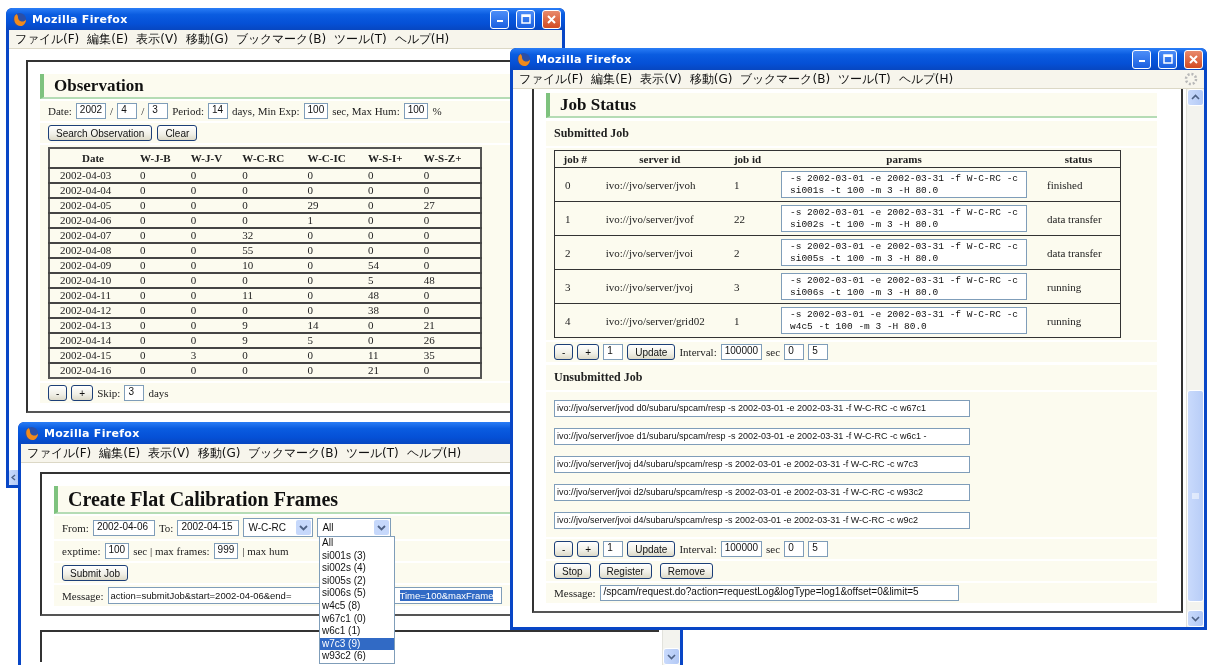 This screenshot has width=1211, height=665. What do you see at coordinates (904, 320) in the screenshot?
I see `params-field: -s 2002-03-01 -e 2002-03-31 -f W-C-RC -c w4c5 -t 100 -m 3 -H 80.0` at bounding box center [904, 320].